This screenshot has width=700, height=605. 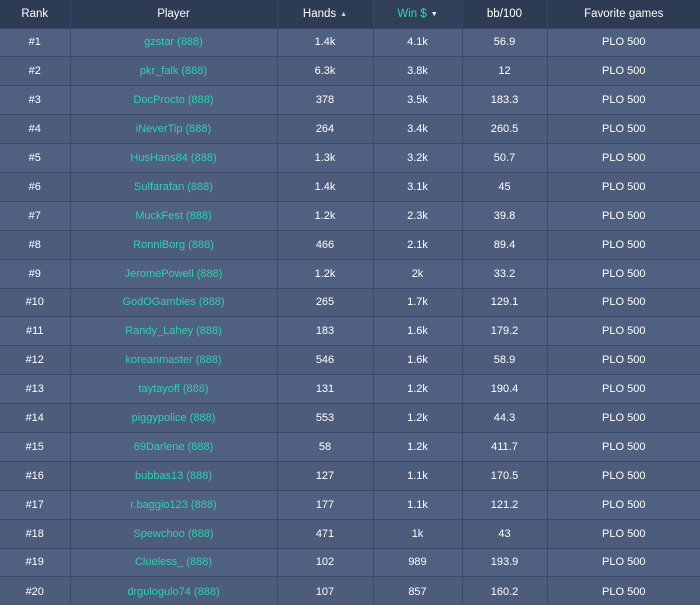 What do you see at coordinates (505, 360) in the screenshot?
I see `bb100-cell: 58.9` at bounding box center [505, 360].